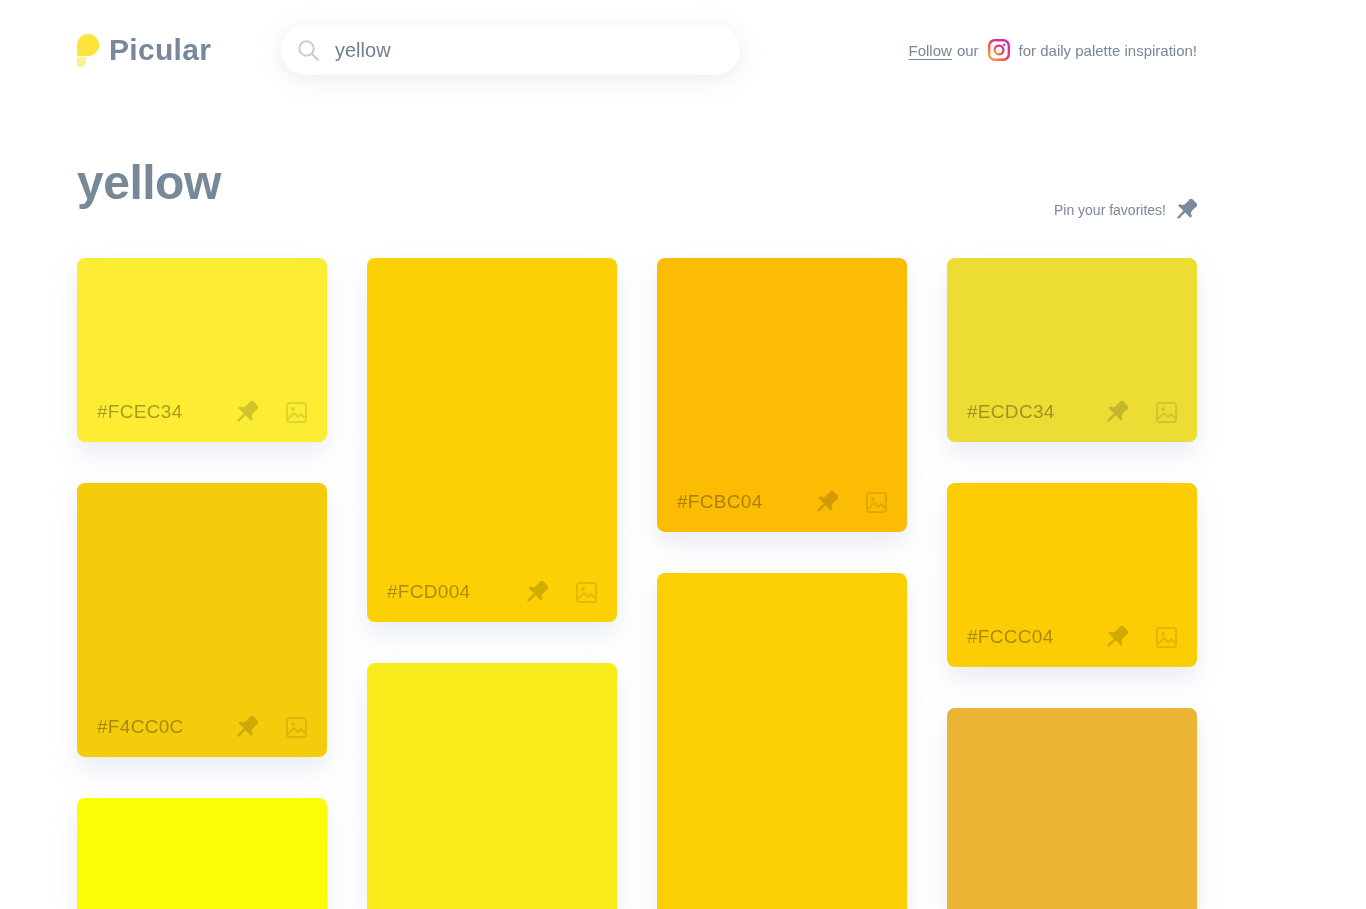  I want to click on hex-code: #F4CC0C, so click(140, 727).